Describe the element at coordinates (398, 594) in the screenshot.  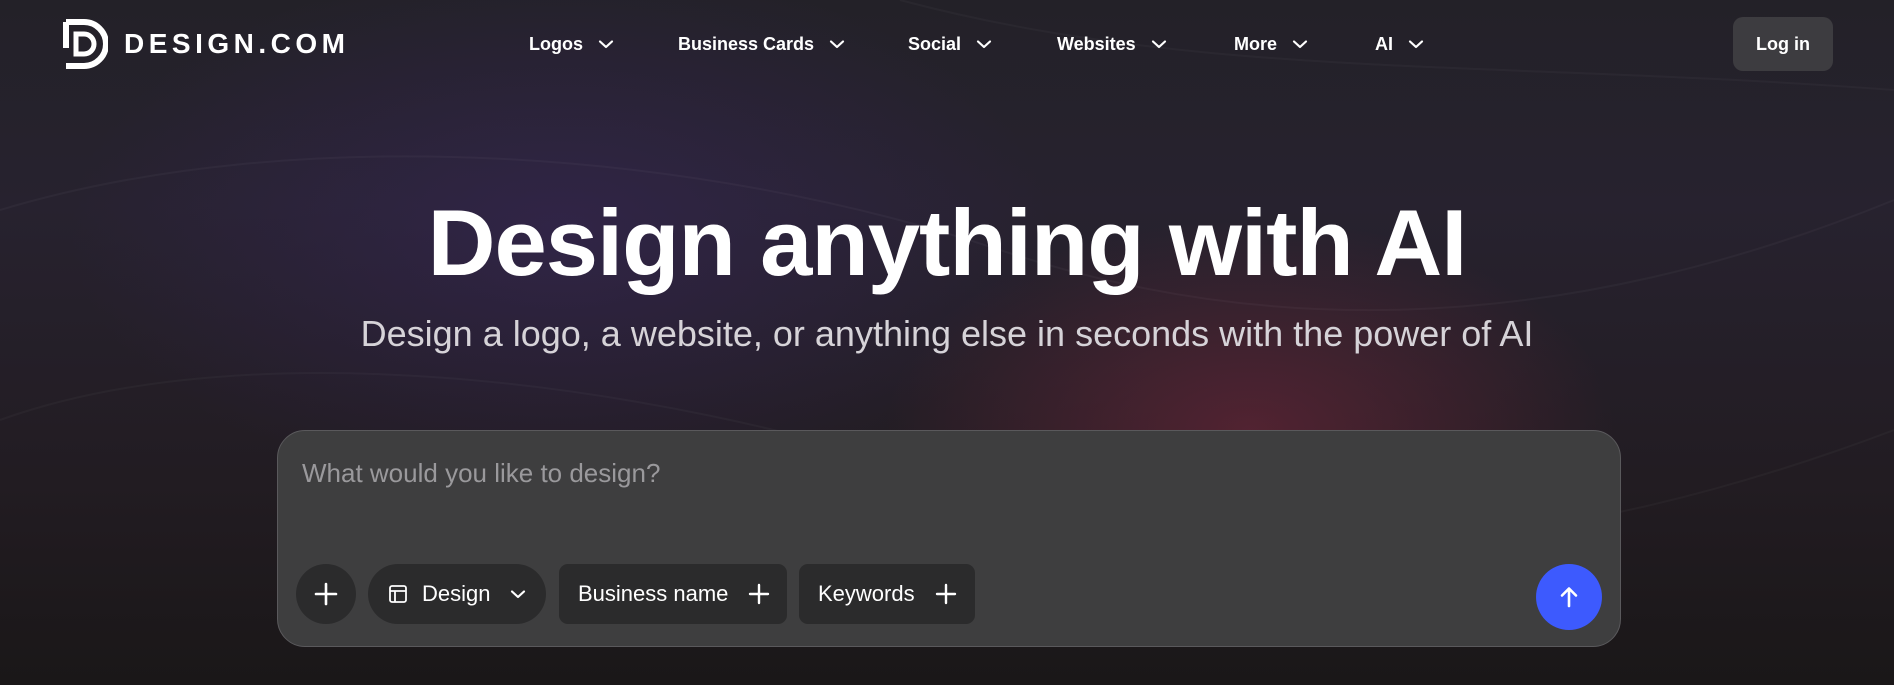
I see `layout-icon` at that location.